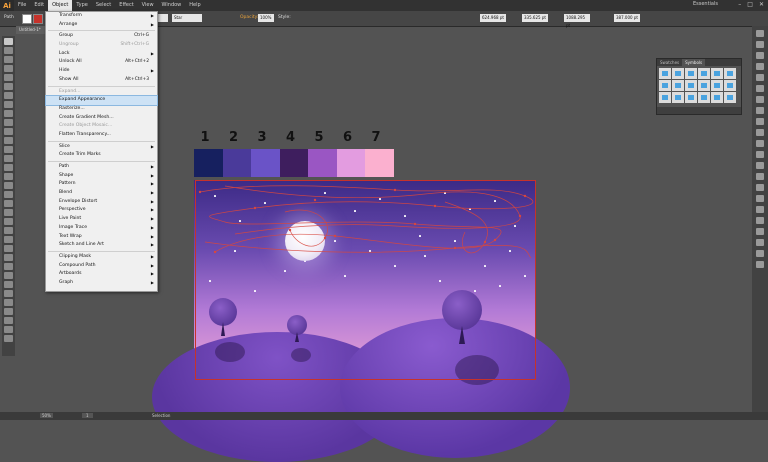  I want to click on menu-item-hide: Hide ▶, so click(101, 71).